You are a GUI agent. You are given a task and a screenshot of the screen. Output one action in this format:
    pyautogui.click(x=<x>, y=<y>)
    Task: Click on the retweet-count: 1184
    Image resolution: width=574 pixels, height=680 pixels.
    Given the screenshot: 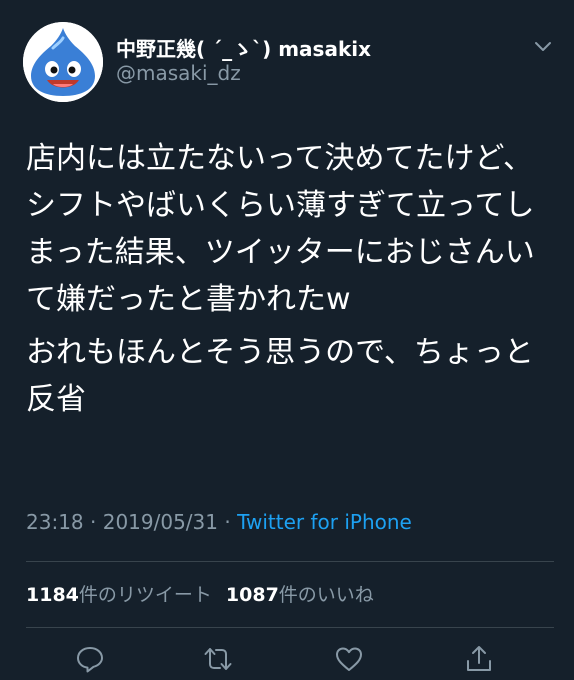 What is the action you would take?
    pyautogui.click(x=52, y=595)
    